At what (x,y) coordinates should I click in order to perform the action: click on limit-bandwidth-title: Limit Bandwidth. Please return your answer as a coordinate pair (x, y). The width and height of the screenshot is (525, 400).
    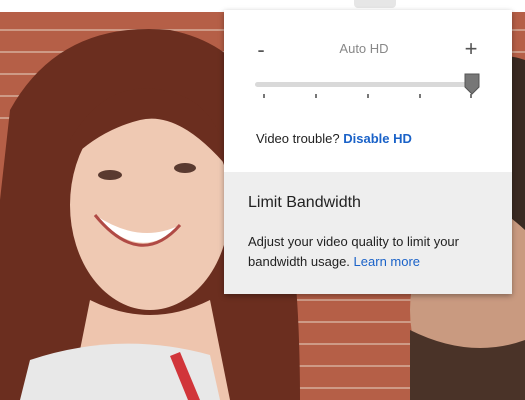
    Looking at the image, I should click on (304, 202).